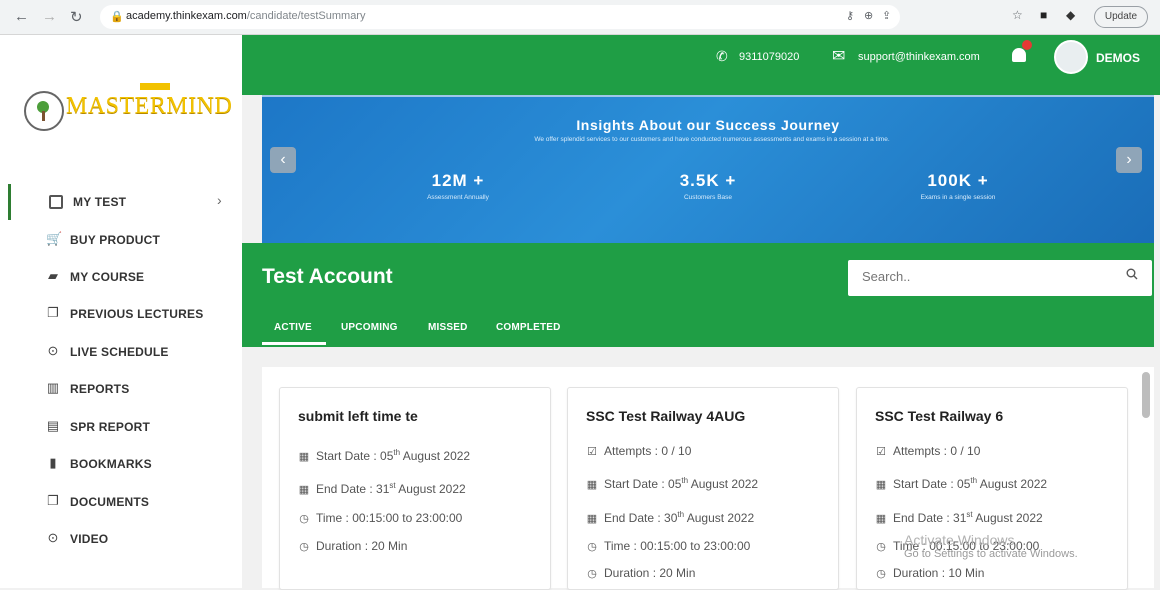  Describe the element at coordinates (100, 202) in the screenshot. I see `sidebar-item-label: MY TEST` at that location.